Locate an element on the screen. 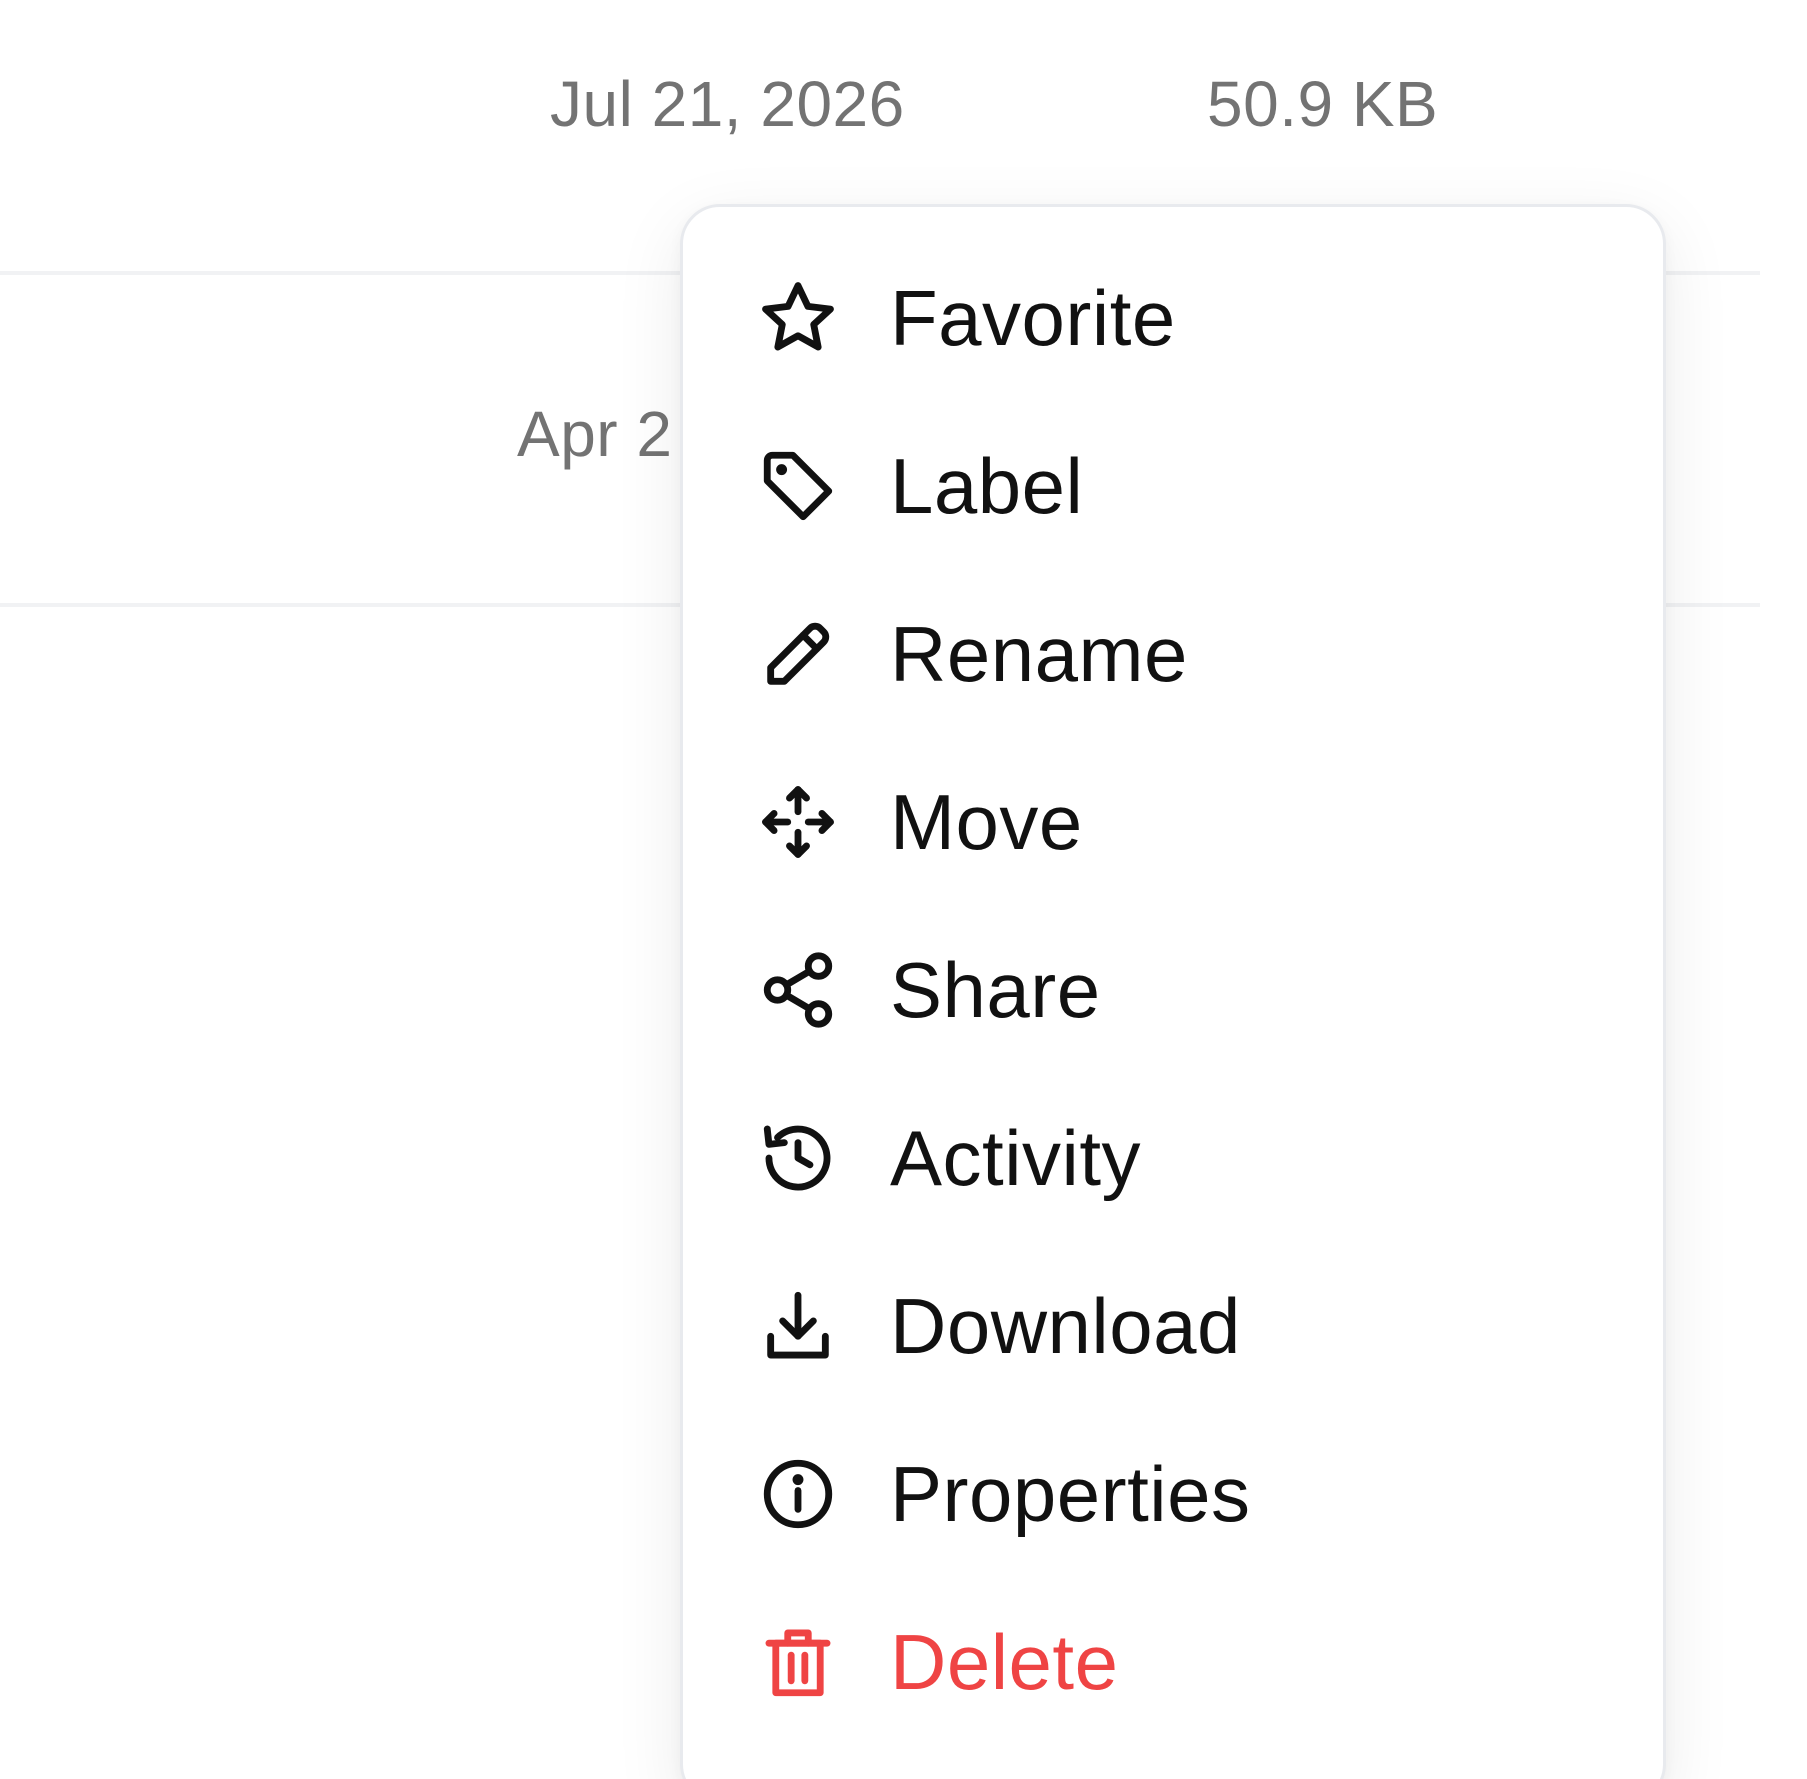  menu-item-label: Favorite is located at coordinates (1033, 318).